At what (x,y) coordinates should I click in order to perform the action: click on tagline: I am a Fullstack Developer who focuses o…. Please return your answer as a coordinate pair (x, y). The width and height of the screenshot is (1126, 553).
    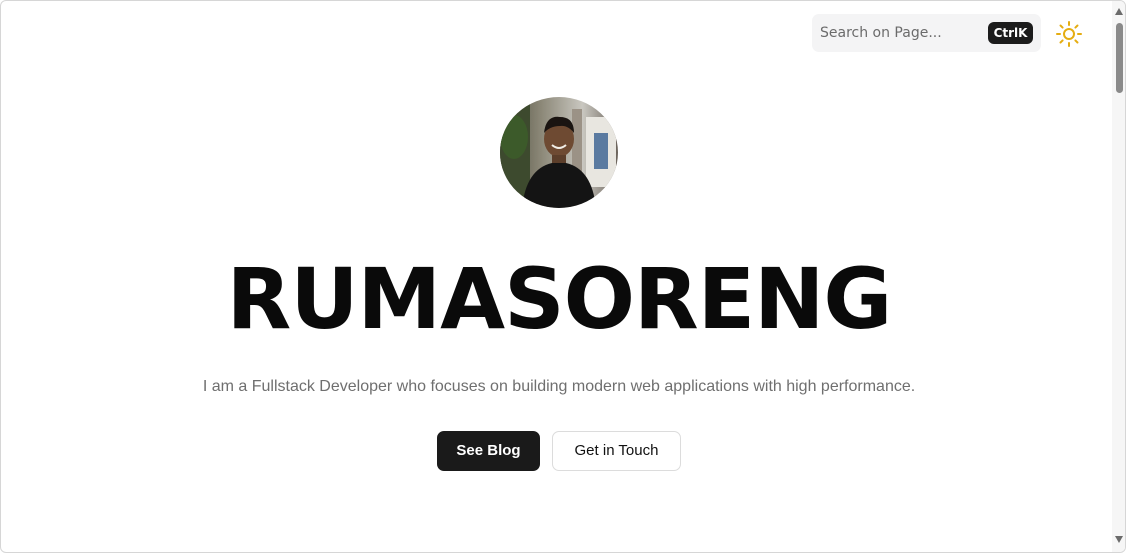
    Looking at the image, I should click on (559, 386).